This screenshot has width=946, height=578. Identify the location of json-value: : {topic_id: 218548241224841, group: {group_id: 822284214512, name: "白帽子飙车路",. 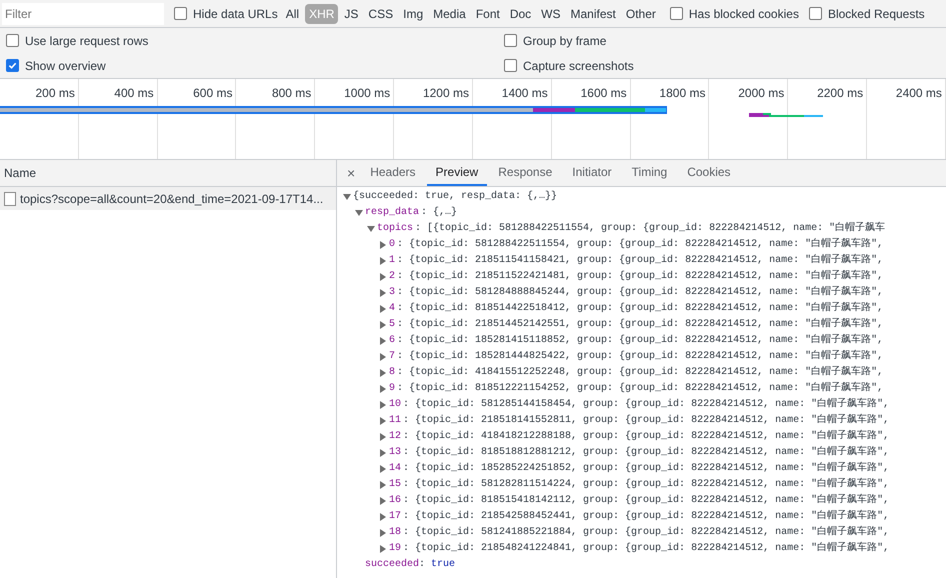
(646, 548).